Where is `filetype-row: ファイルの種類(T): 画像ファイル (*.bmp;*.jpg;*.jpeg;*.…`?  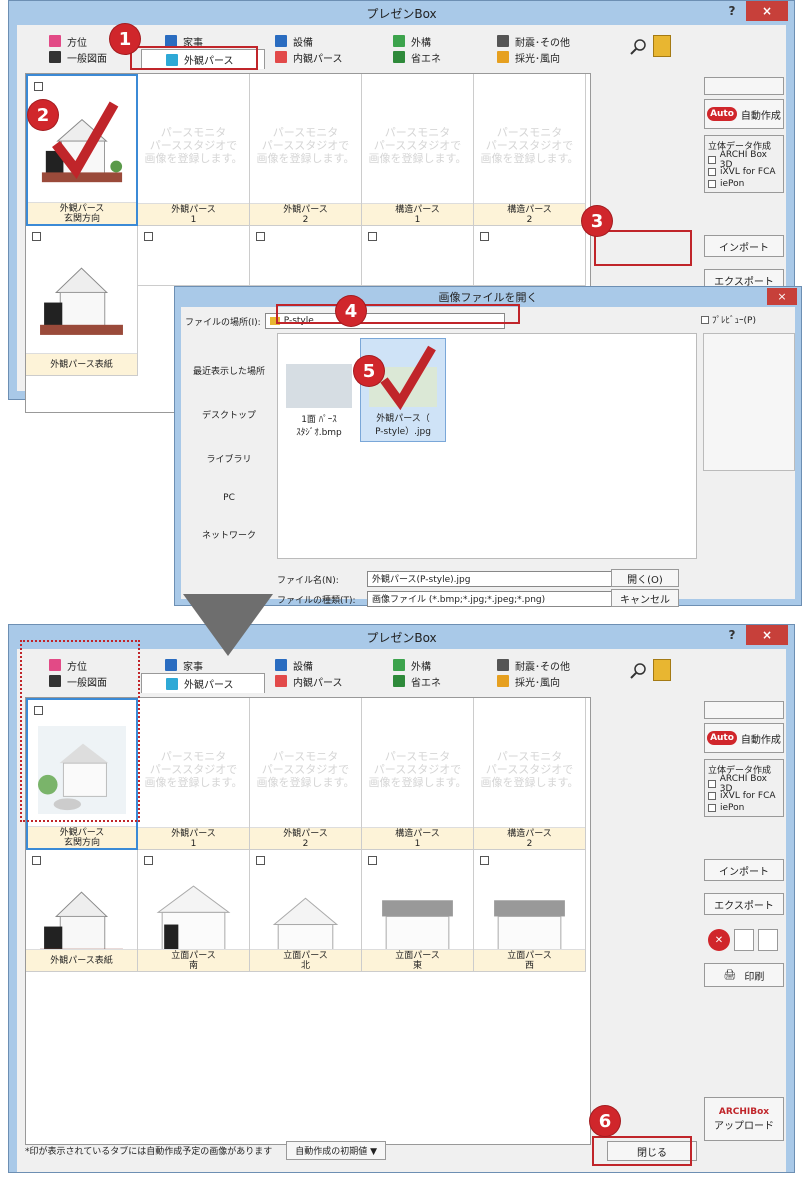
filetype-row: ファイルの種類(T): 画像ファイル (*.bmp;*.jpg;*.jpeg;*.… is located at coordinates (452, 599).